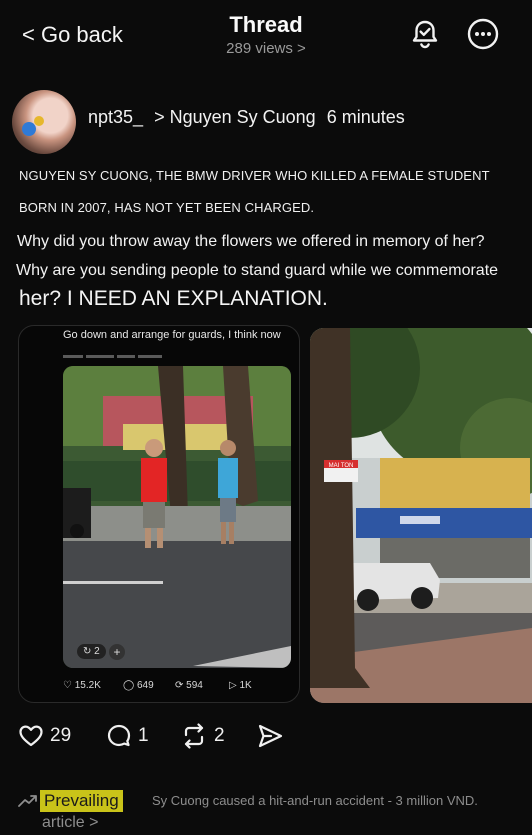 The image size is (532, 835). I want to click on embed-shares: ▷ 1K, so click(240, 685).